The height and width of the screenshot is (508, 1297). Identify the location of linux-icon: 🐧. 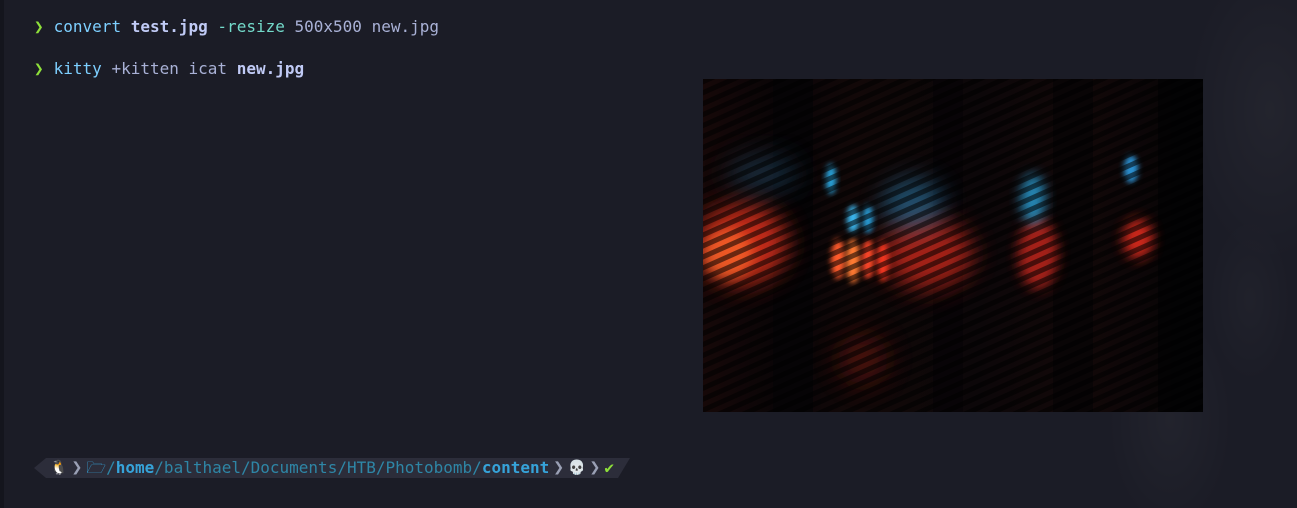
(59, 468).